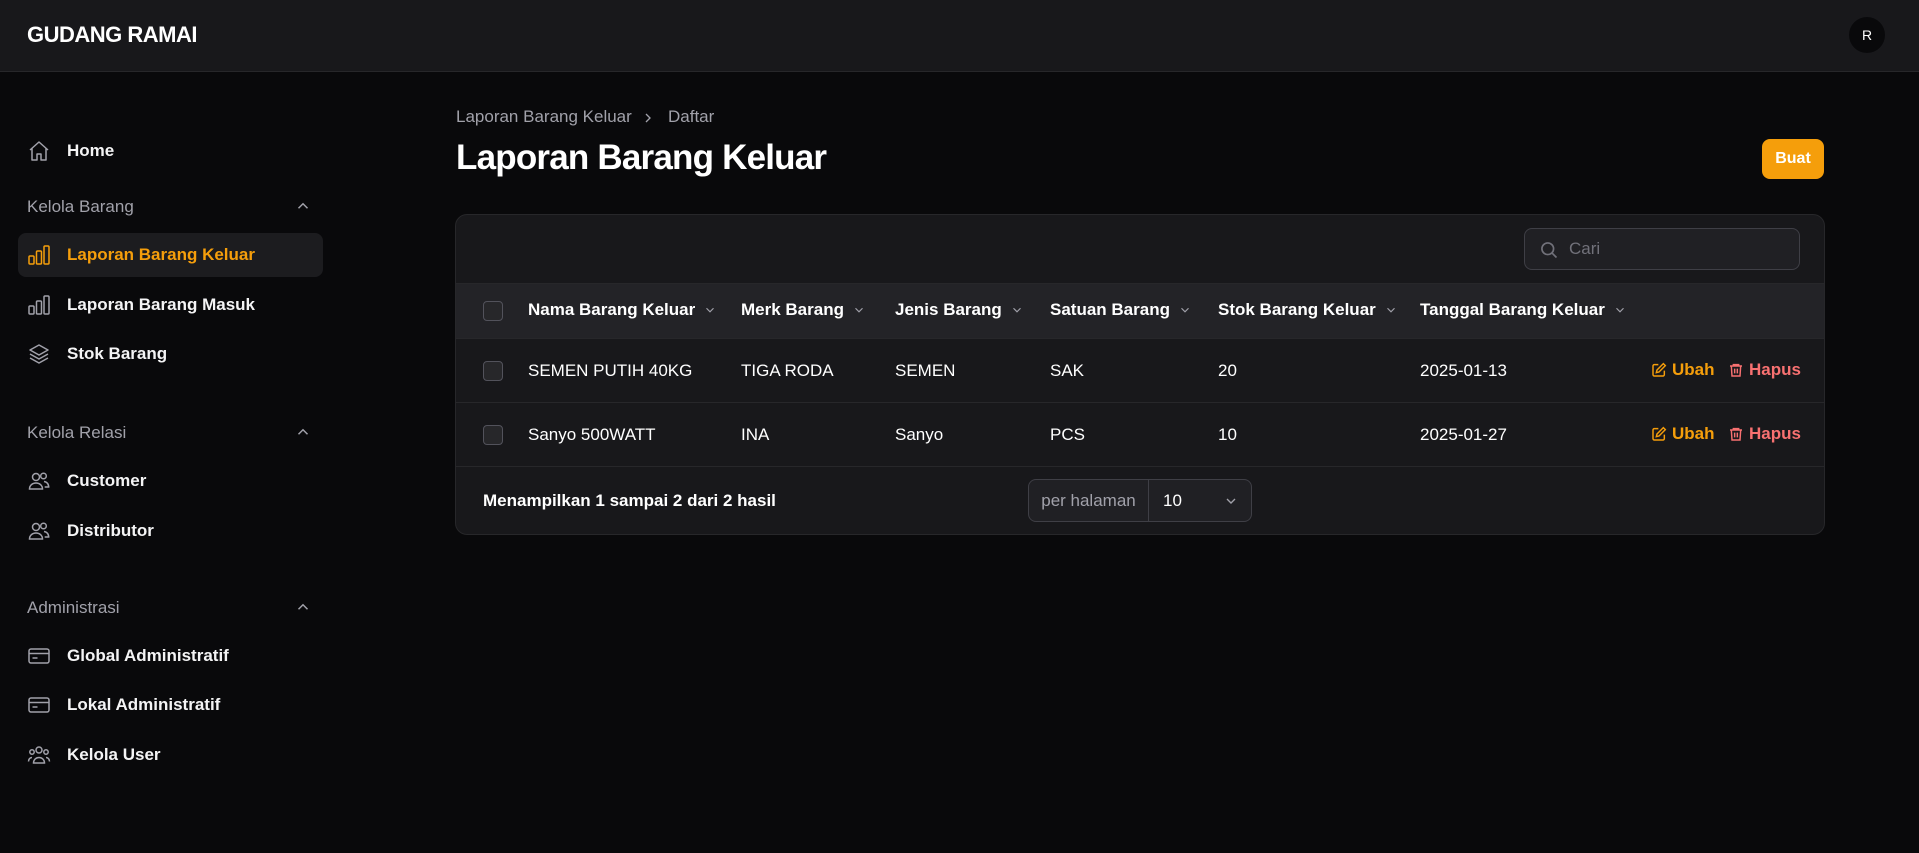 Image resolution: width=1919 pixels, height=853 pixels. I want to click on chevron-right-icon, so click(648, 118).